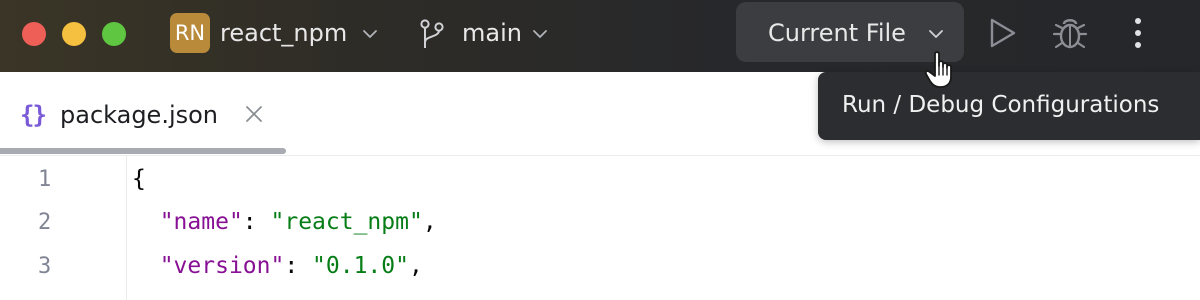  Describe the element at coordinates (1070, 33) in the screenshot. I see `debug-icon` at that location.